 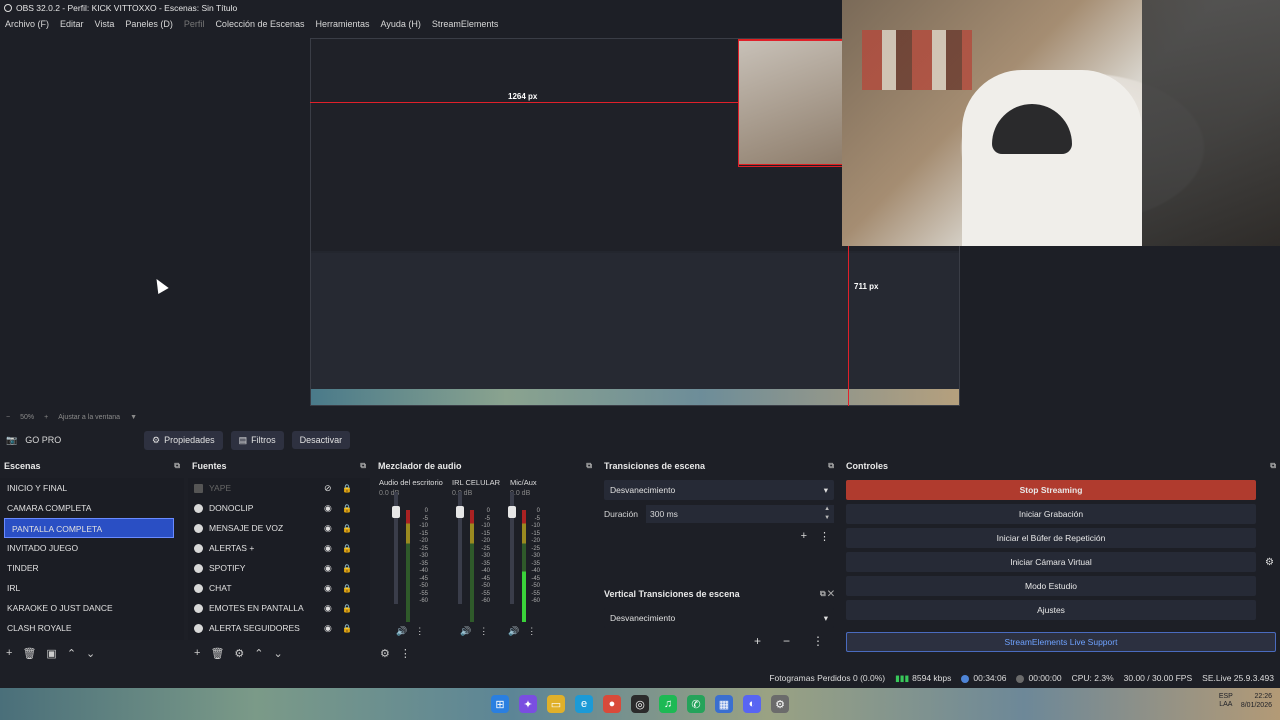 I want to click on scene-item: TINDER, so click(x=92, y=568).